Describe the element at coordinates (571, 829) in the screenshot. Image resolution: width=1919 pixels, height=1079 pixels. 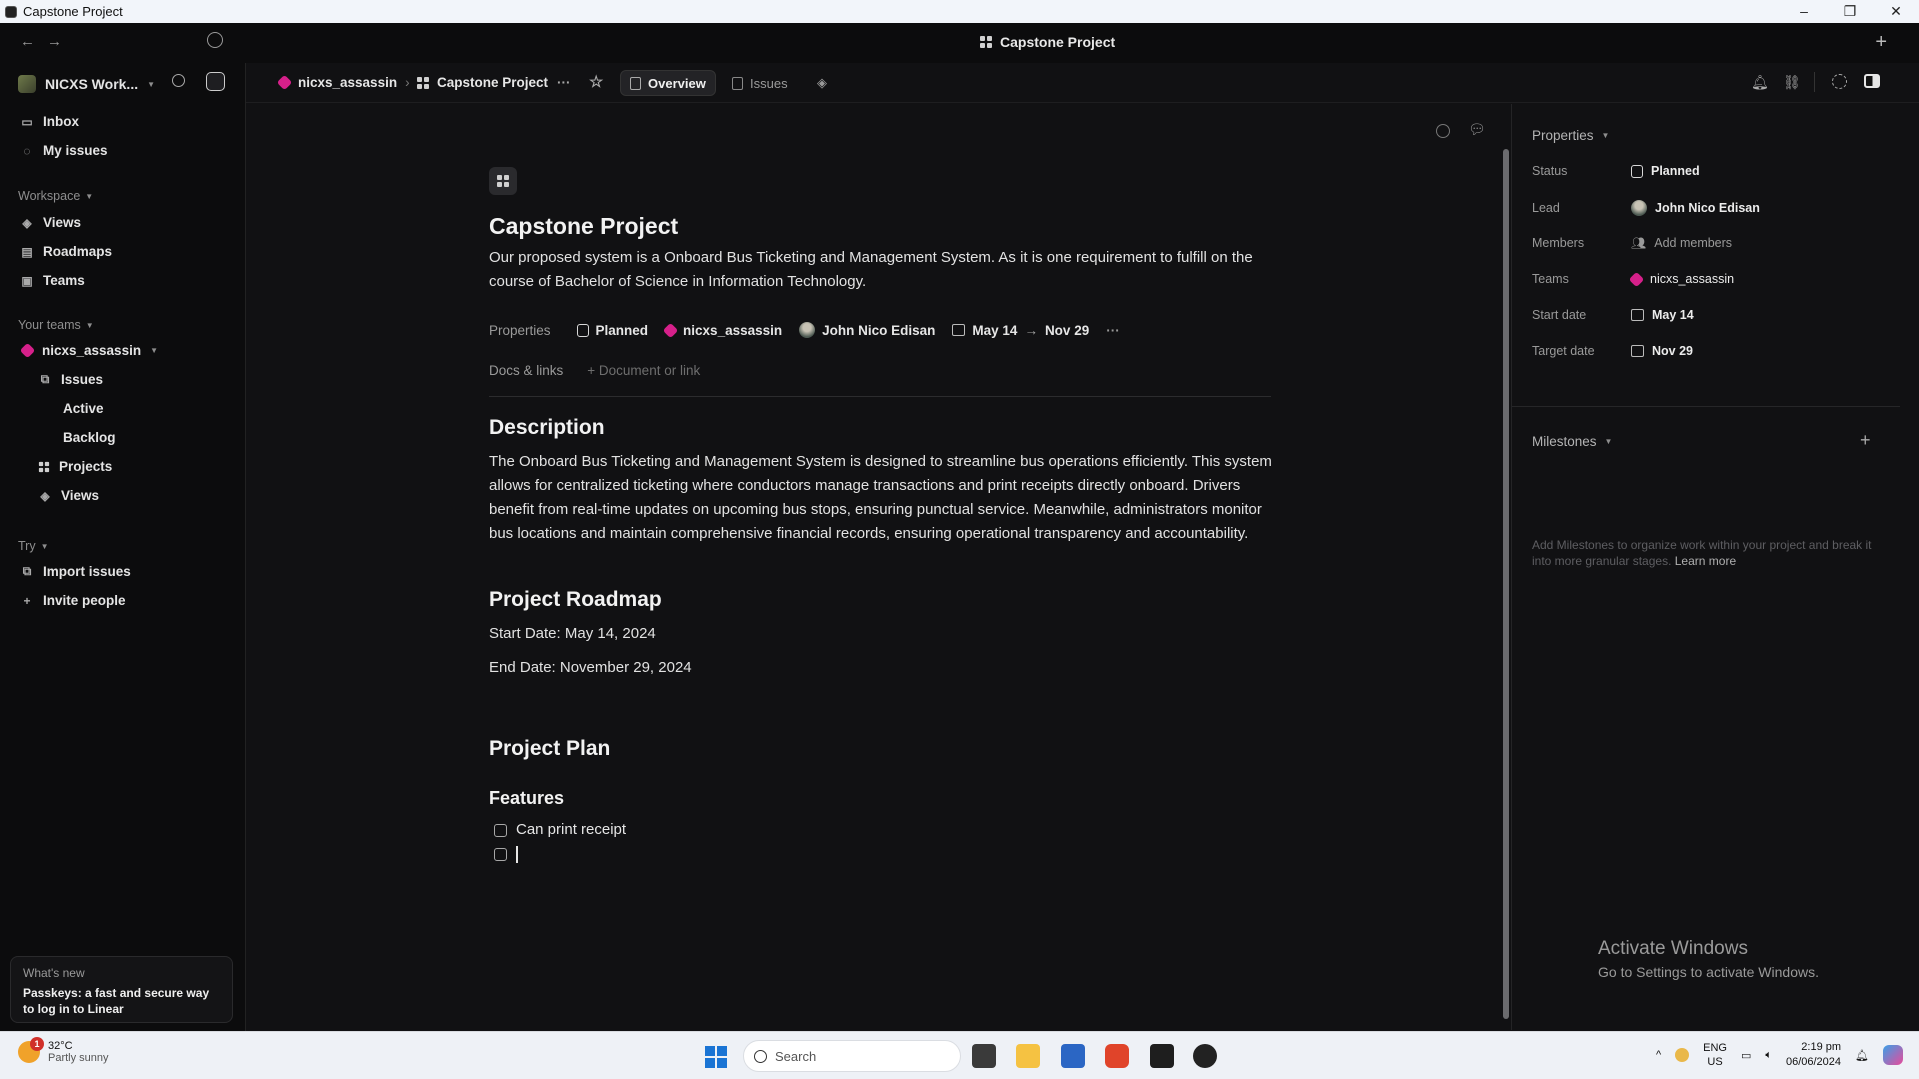
I see `feature-item: Can print receipt` at that location.